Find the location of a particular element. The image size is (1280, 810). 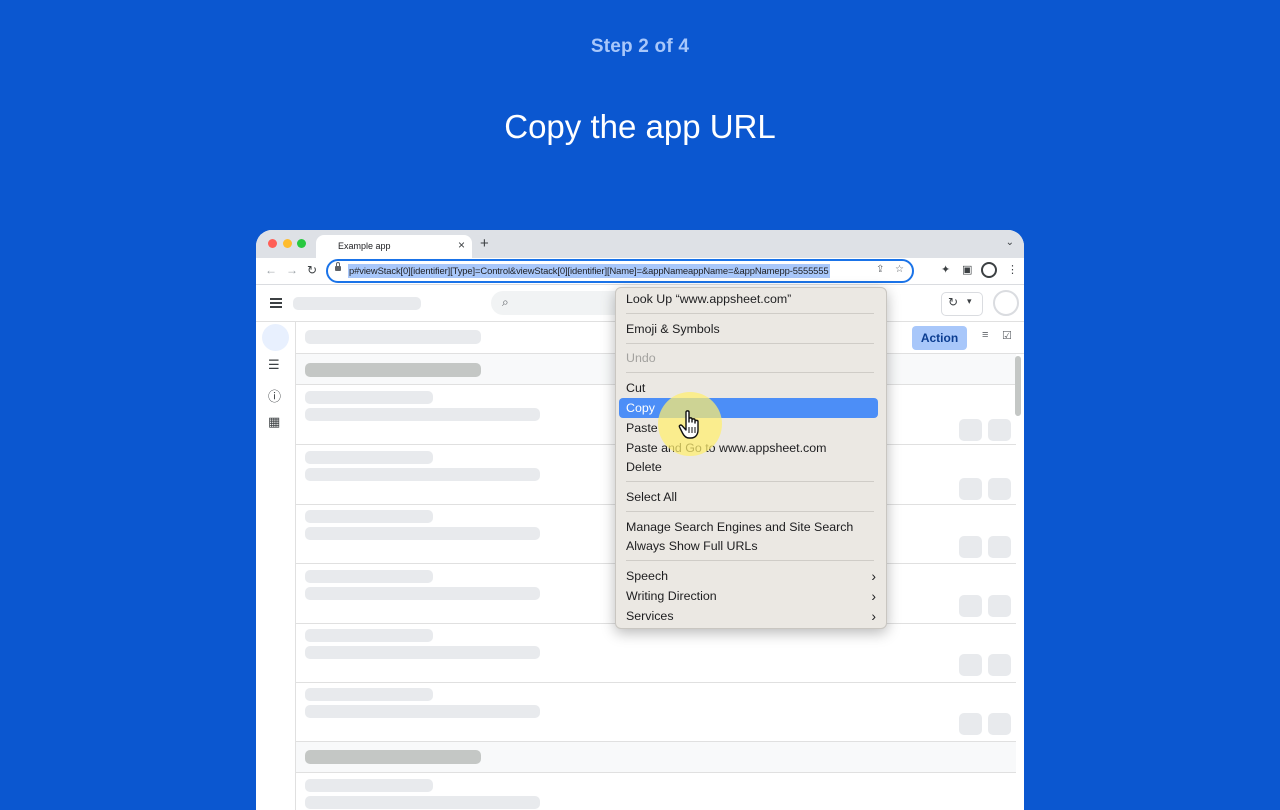

view-title-placeholder is located at coordinates (393, 337).